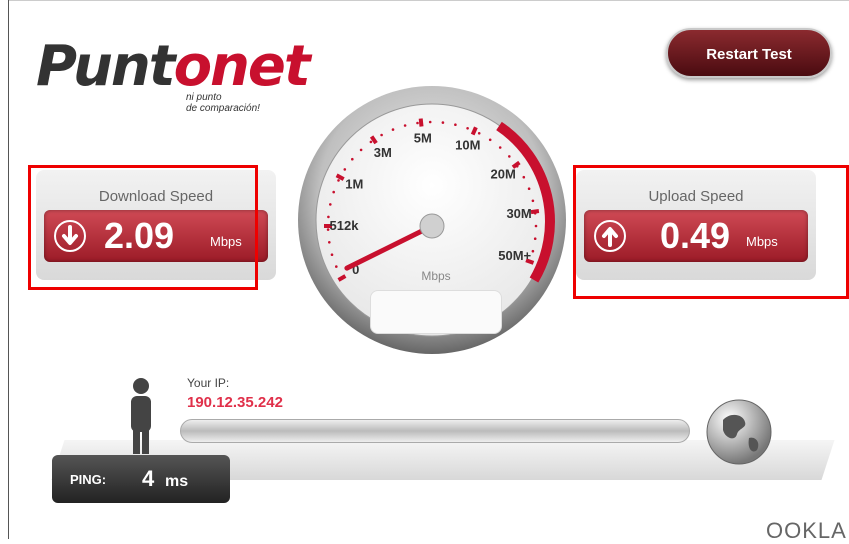 This screenshot has width=849, height=544. I want to click on logo-tagline-line2: de comparación!, so click(223, 108).